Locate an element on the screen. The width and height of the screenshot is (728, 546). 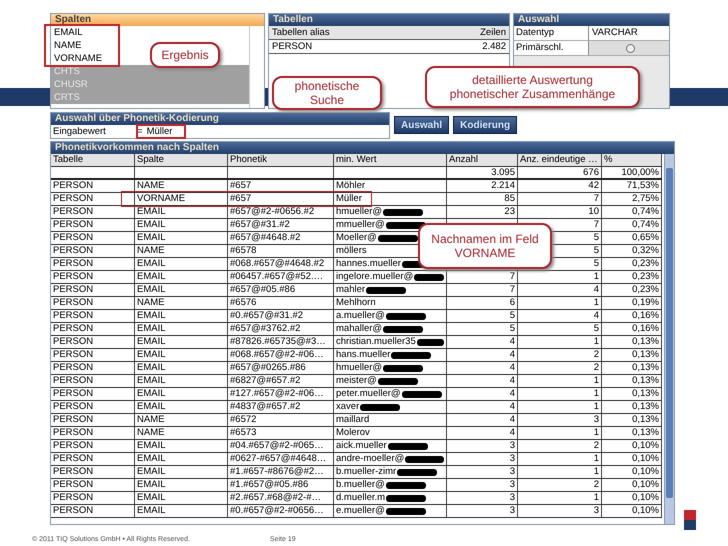
dropdown-label: Datentyp is located at coordinates (551, 33).